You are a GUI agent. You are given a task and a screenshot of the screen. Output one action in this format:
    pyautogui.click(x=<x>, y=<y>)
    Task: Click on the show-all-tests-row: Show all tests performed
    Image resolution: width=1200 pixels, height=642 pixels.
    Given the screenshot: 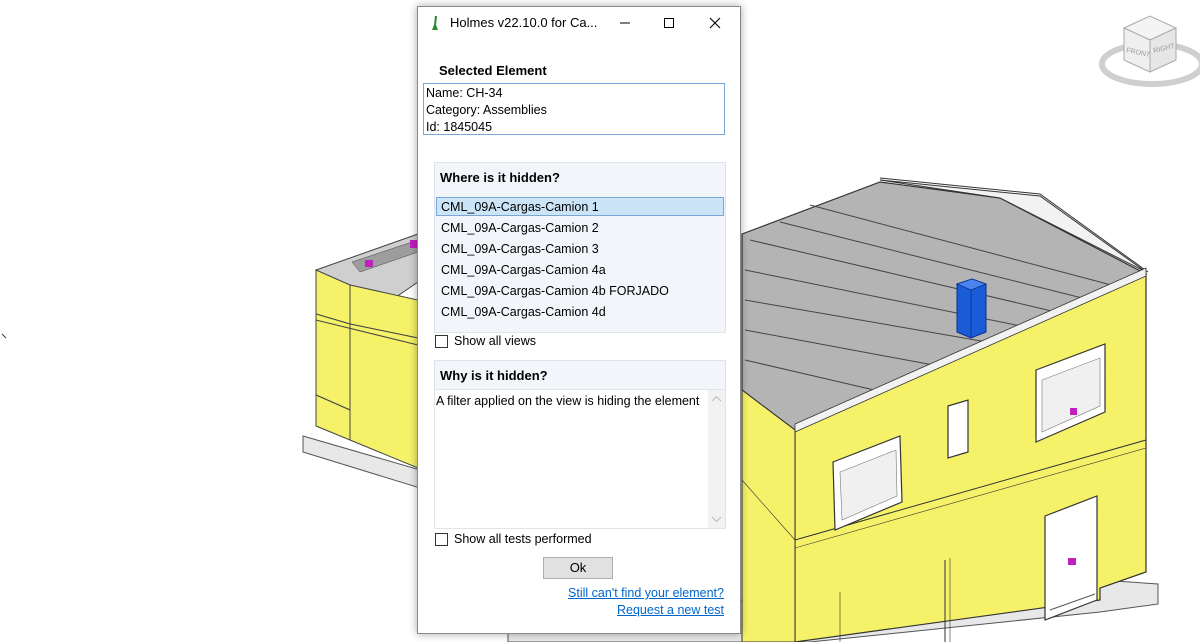 What is the action you would take?
    pyautogui.click(x=513, y=539)
    